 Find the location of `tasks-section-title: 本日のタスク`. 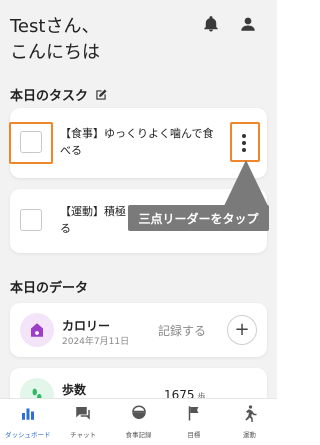

tasks-section-title: 本日のタスク is located at coordinates (59, 94).